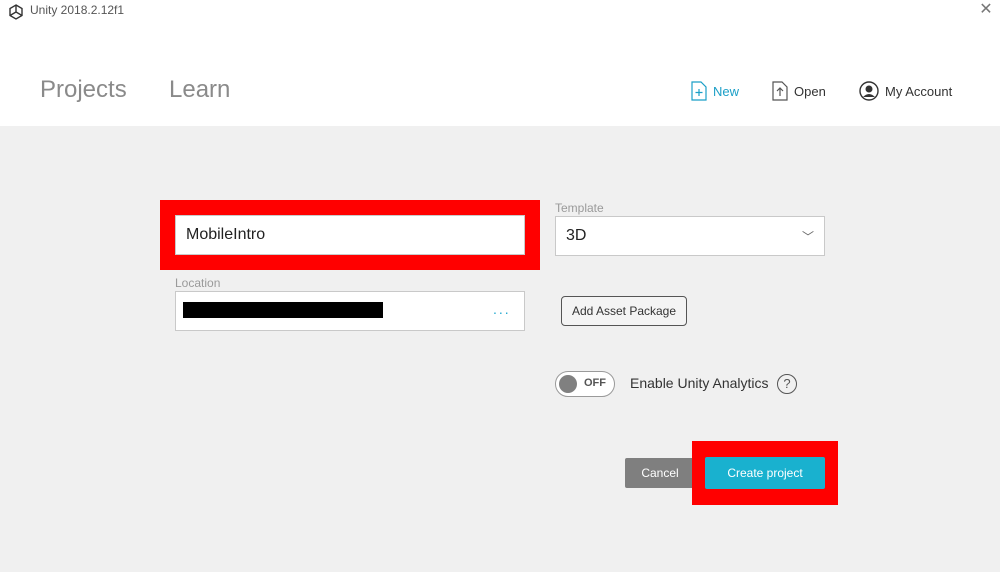 Image resolution: width=1000 pixels, height=572 pixels. Describe the element at coordinates (726, 91) in the screenshot. I see `new-label: New` at that location.